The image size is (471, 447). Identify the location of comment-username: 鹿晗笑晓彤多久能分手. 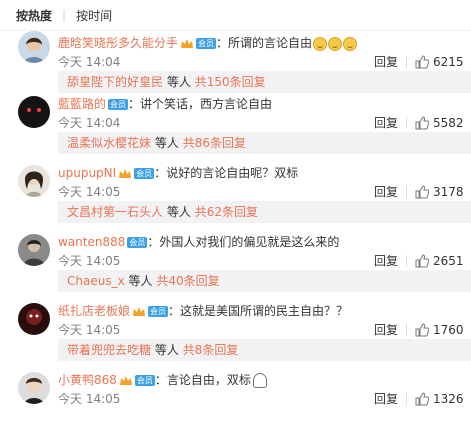
(118, 43).